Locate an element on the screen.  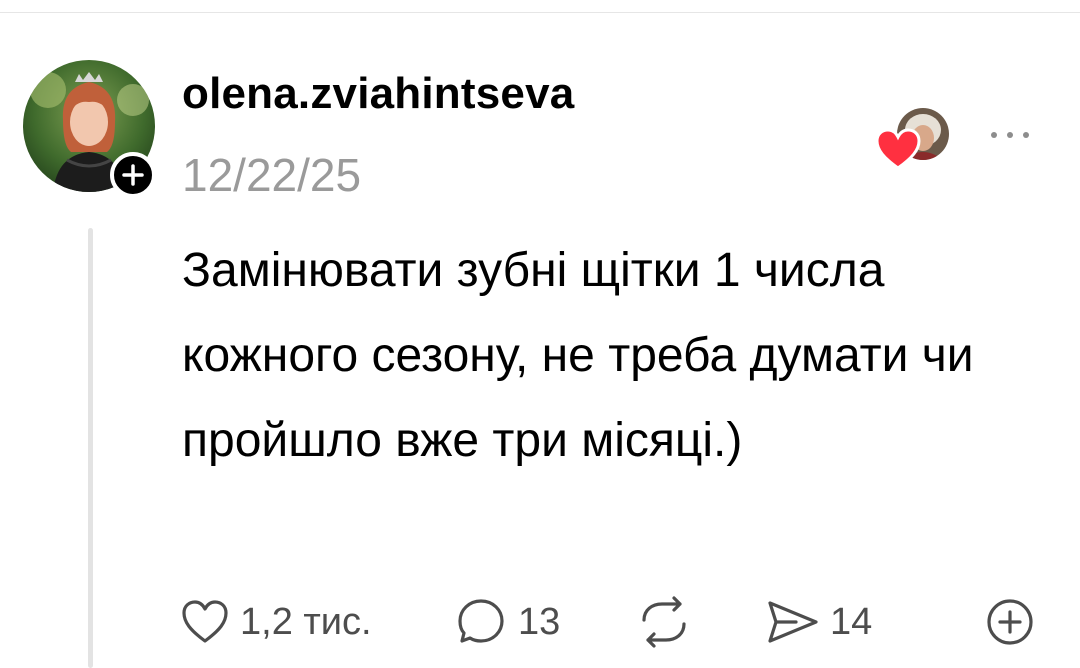
repost-button is located at coordinates (664, 622).